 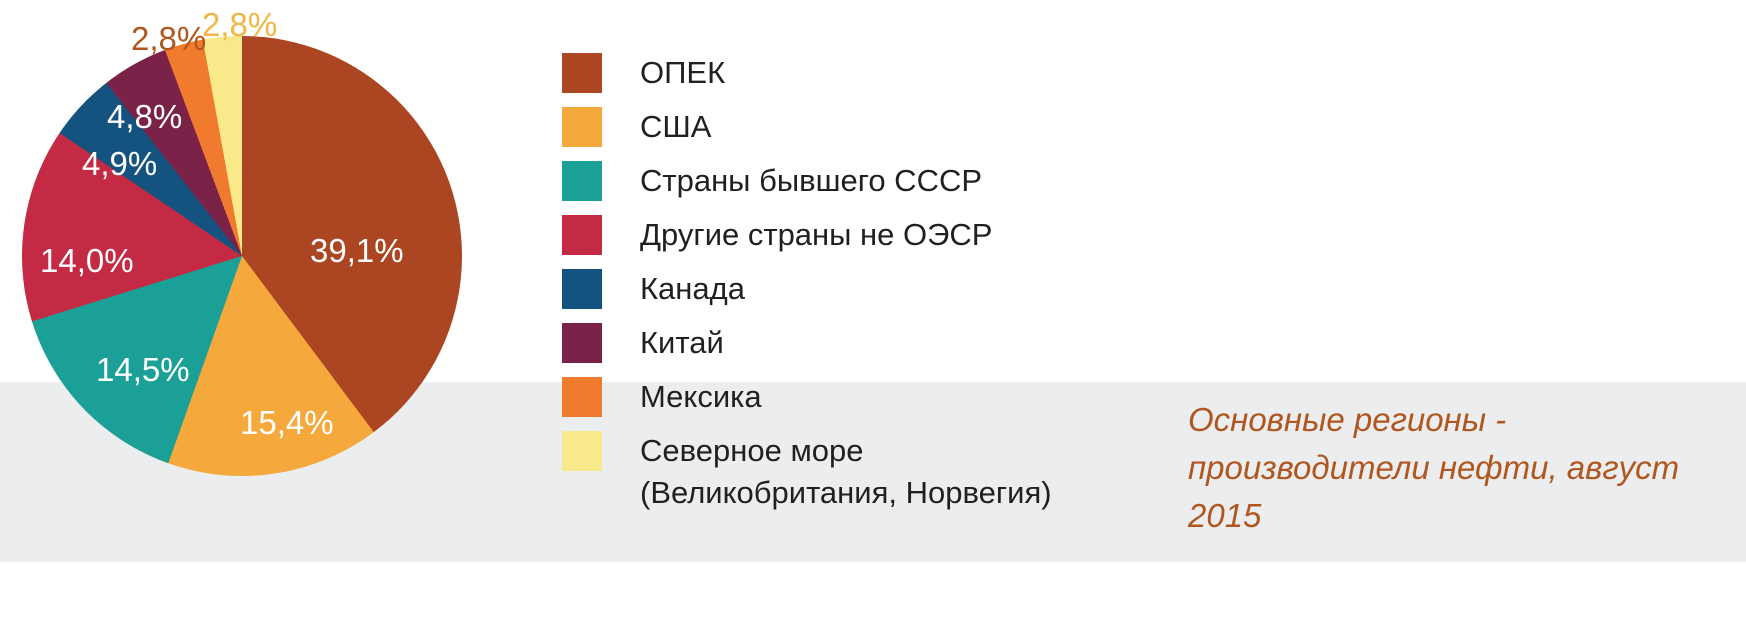 I want to click on pie-slice-label-canada: 4,9%, so click(x=120, y=163).